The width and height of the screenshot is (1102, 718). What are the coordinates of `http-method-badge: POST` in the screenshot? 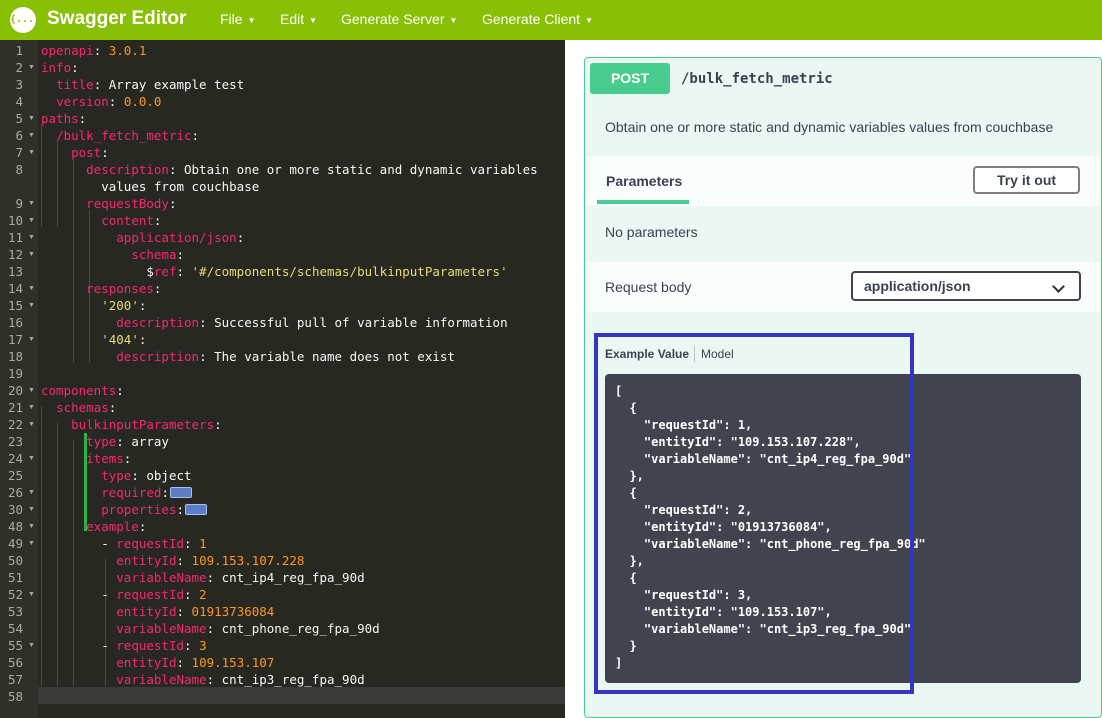 It's located at (630, 78).